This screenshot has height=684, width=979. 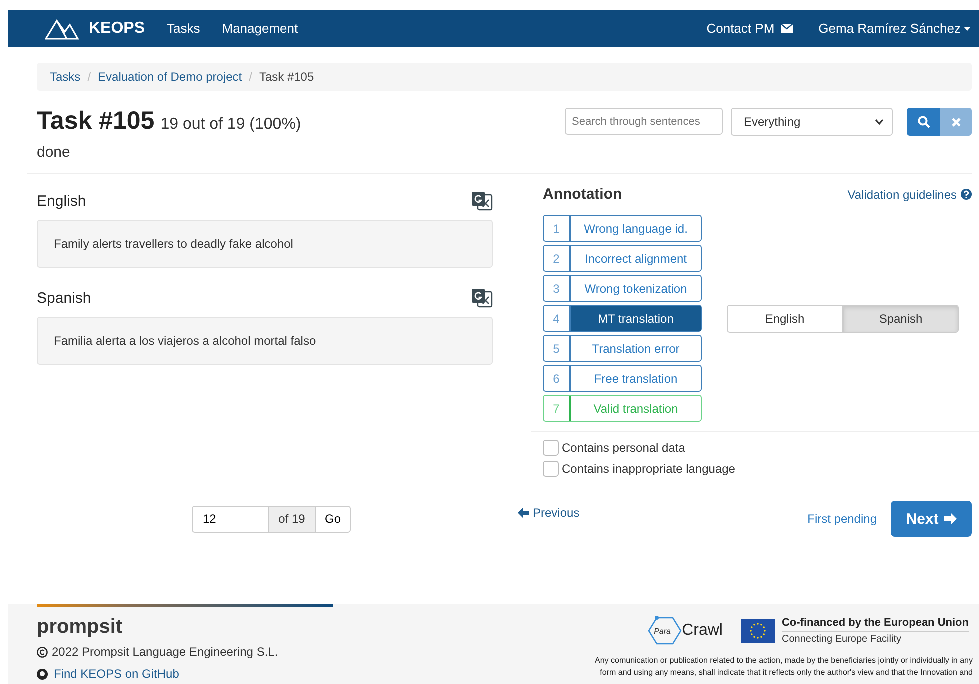 I want to click on task-title: Task #105, so click(x=96, y=121).